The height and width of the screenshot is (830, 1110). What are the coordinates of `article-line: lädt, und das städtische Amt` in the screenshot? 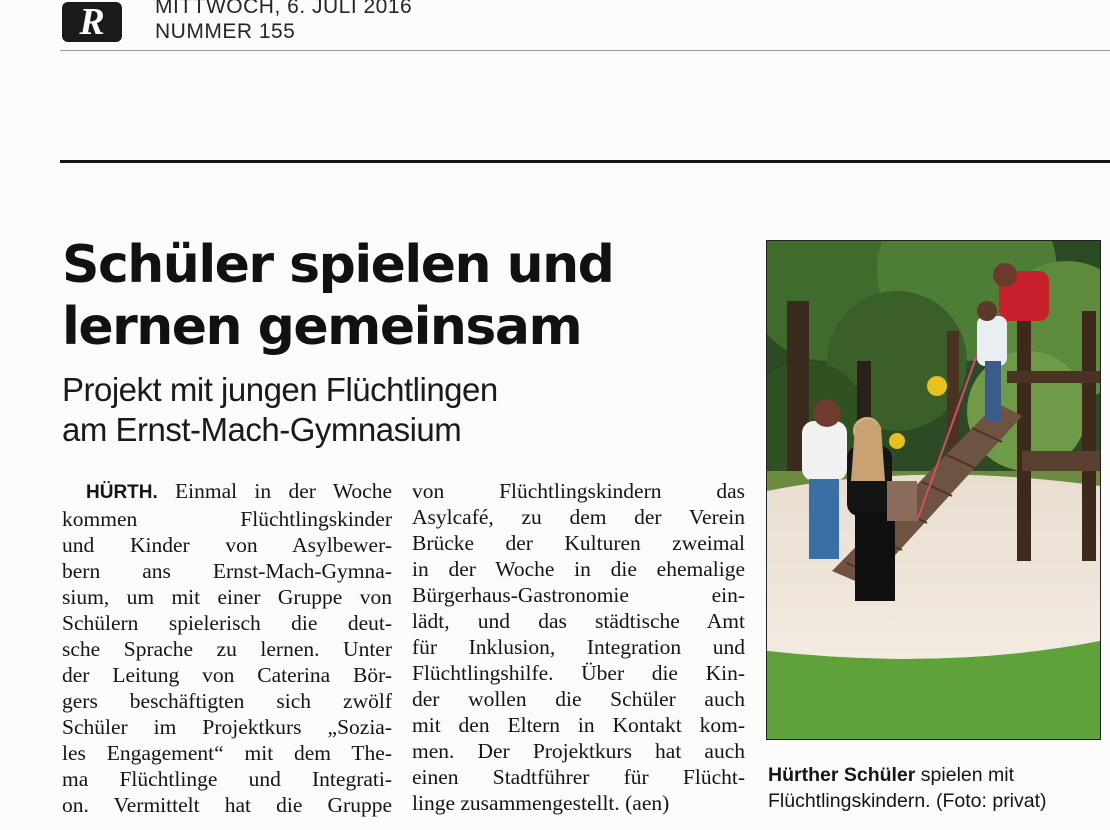 It's located at (578, 621).